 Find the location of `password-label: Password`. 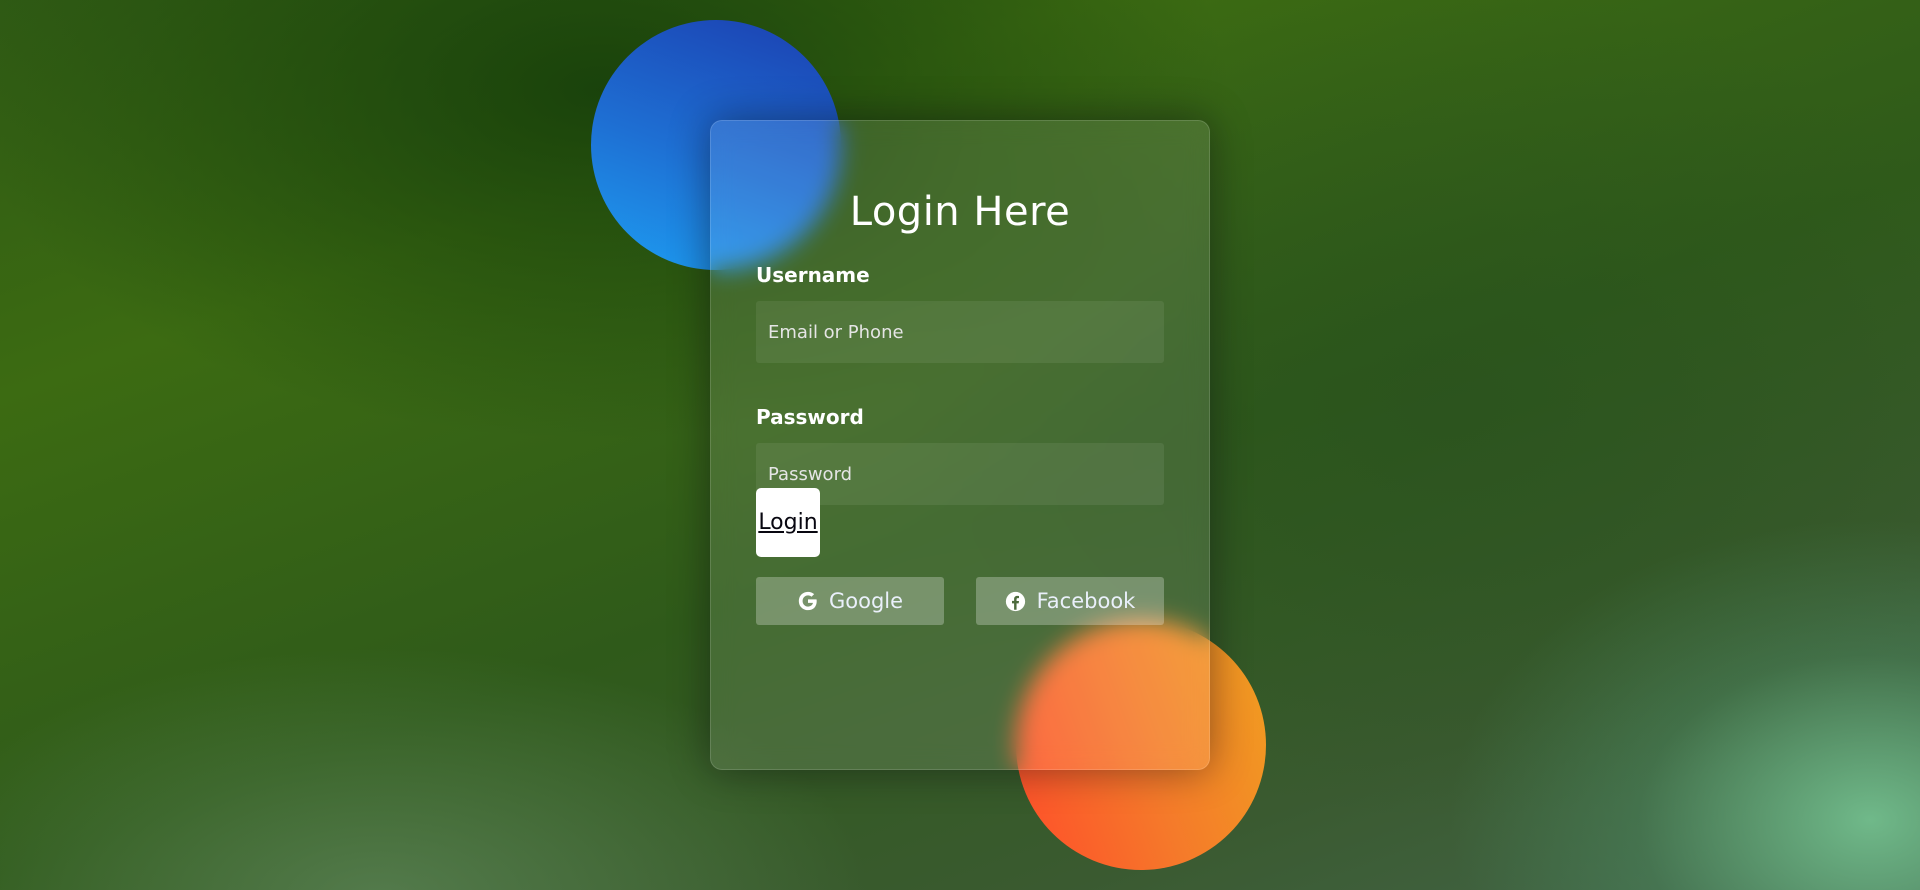

password-label: Password is located at coordinates (810, 417).